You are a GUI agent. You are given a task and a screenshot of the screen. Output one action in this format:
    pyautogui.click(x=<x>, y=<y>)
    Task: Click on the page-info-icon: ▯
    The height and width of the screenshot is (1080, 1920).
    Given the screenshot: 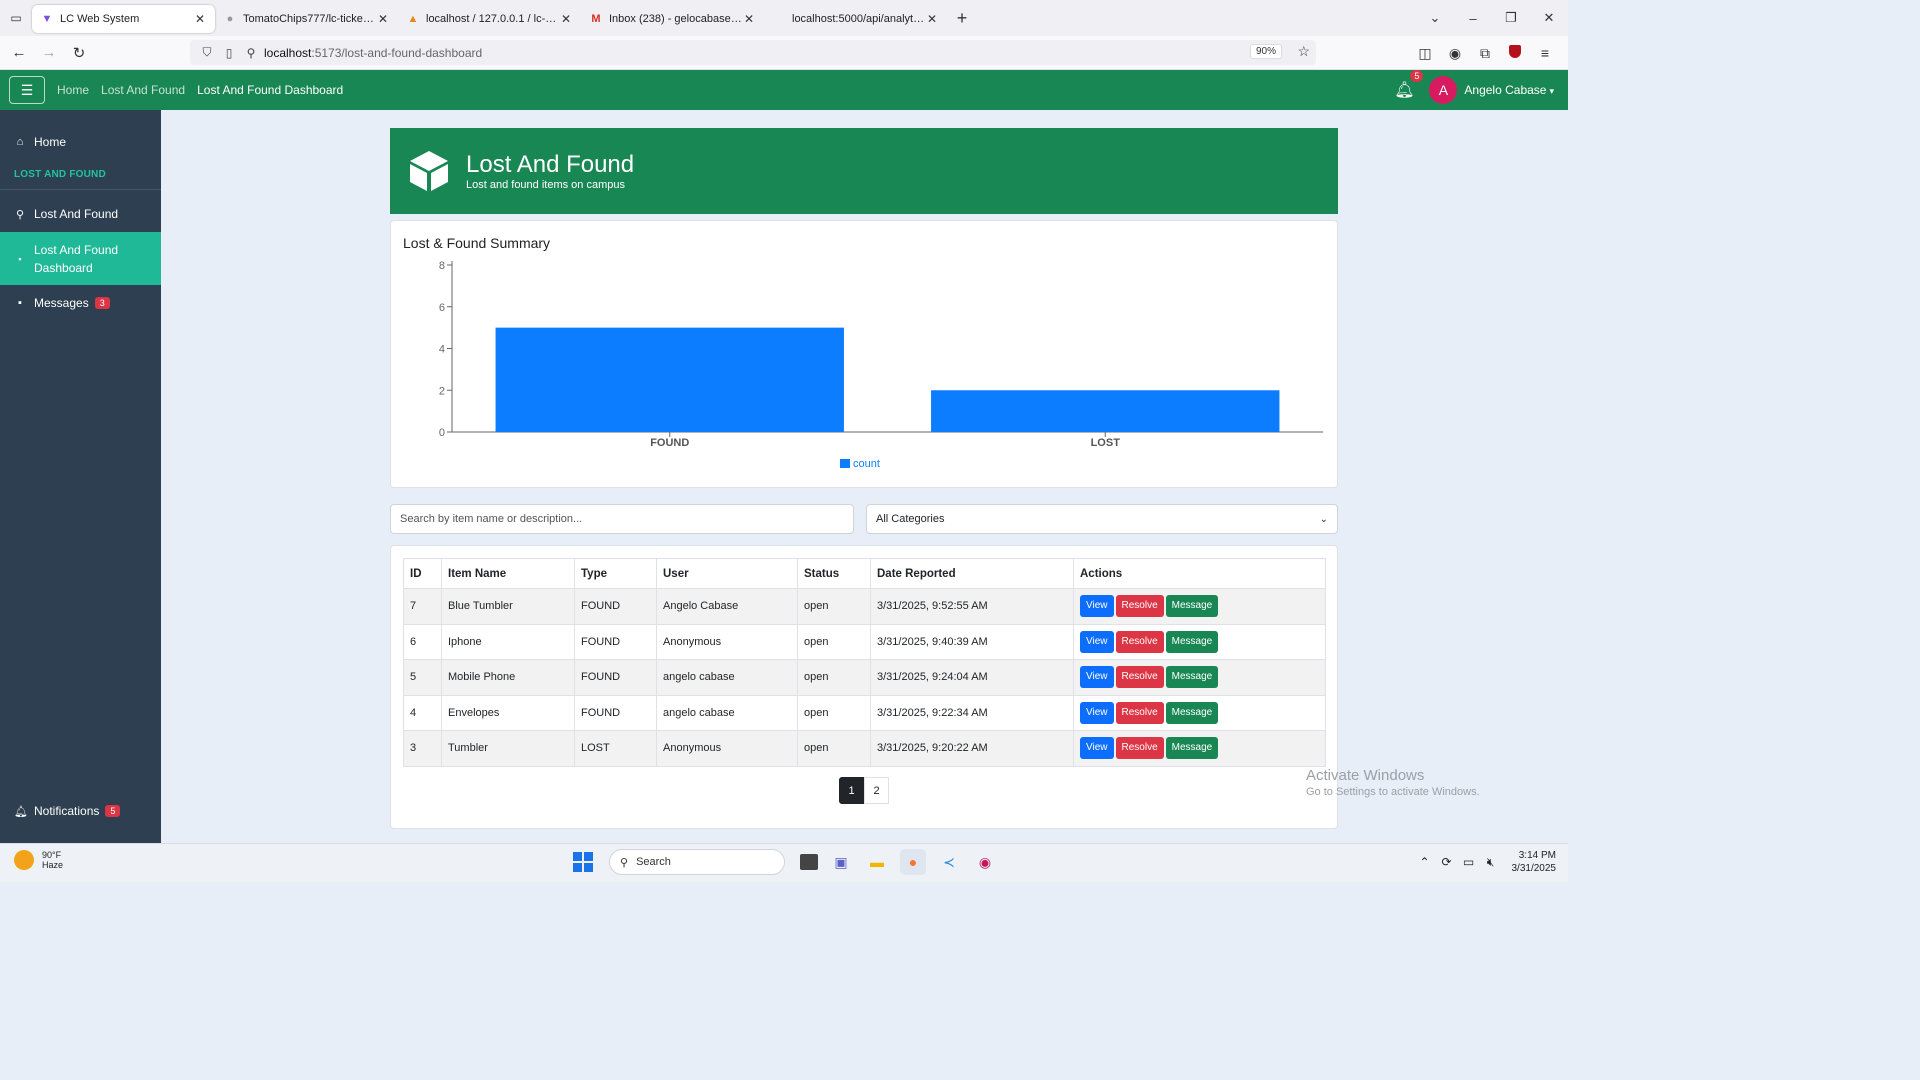 What is the action you would take?
    pyautogui.click(x=229, y=53)
    